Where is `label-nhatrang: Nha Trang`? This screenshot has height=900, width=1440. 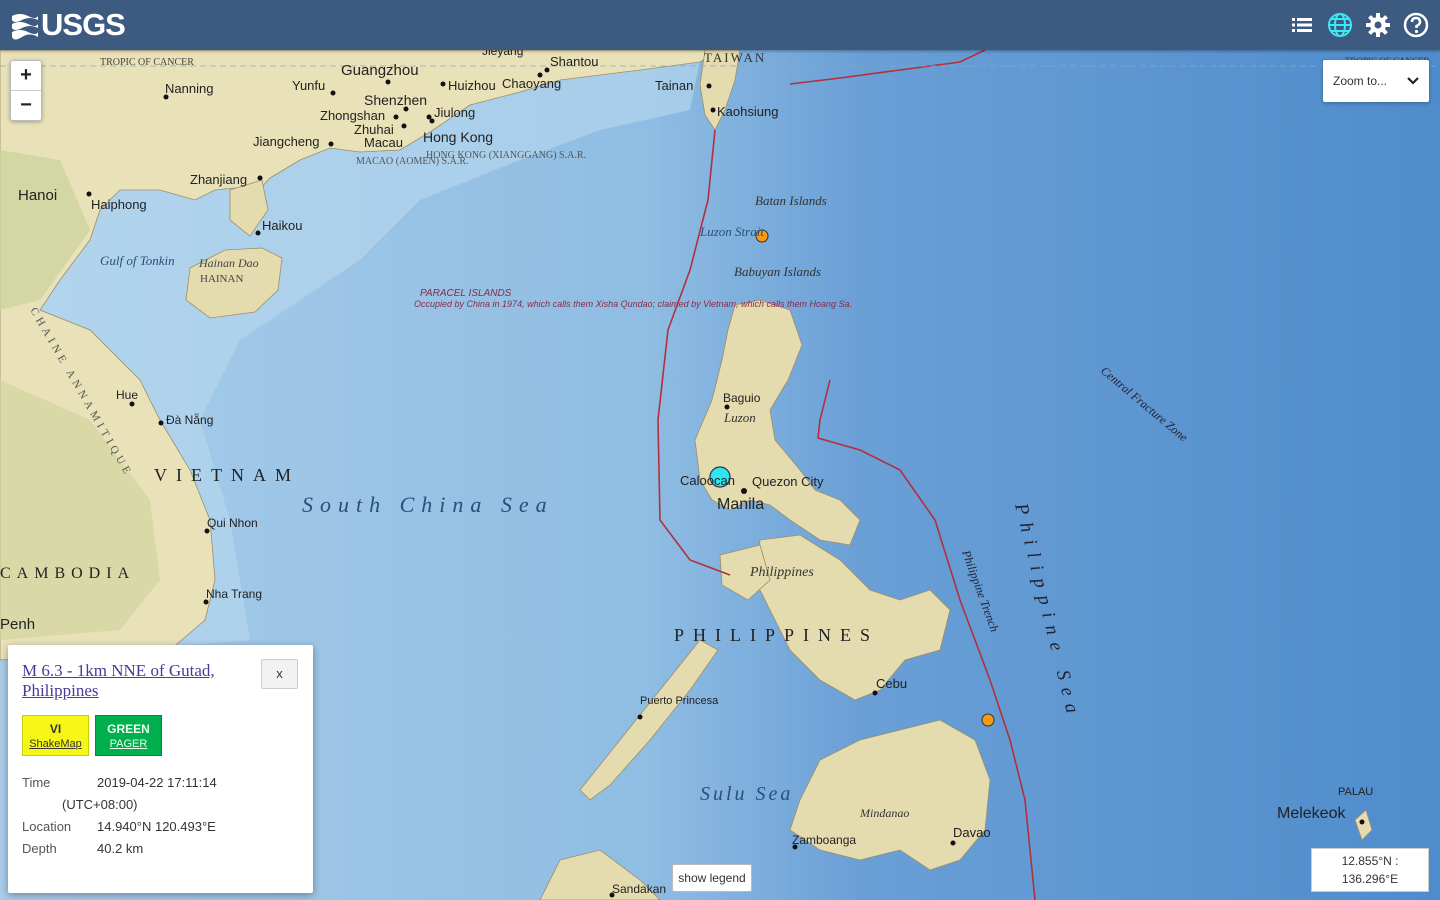
label-nhatrang: Nha Trang is located at coordinates (234, 594).